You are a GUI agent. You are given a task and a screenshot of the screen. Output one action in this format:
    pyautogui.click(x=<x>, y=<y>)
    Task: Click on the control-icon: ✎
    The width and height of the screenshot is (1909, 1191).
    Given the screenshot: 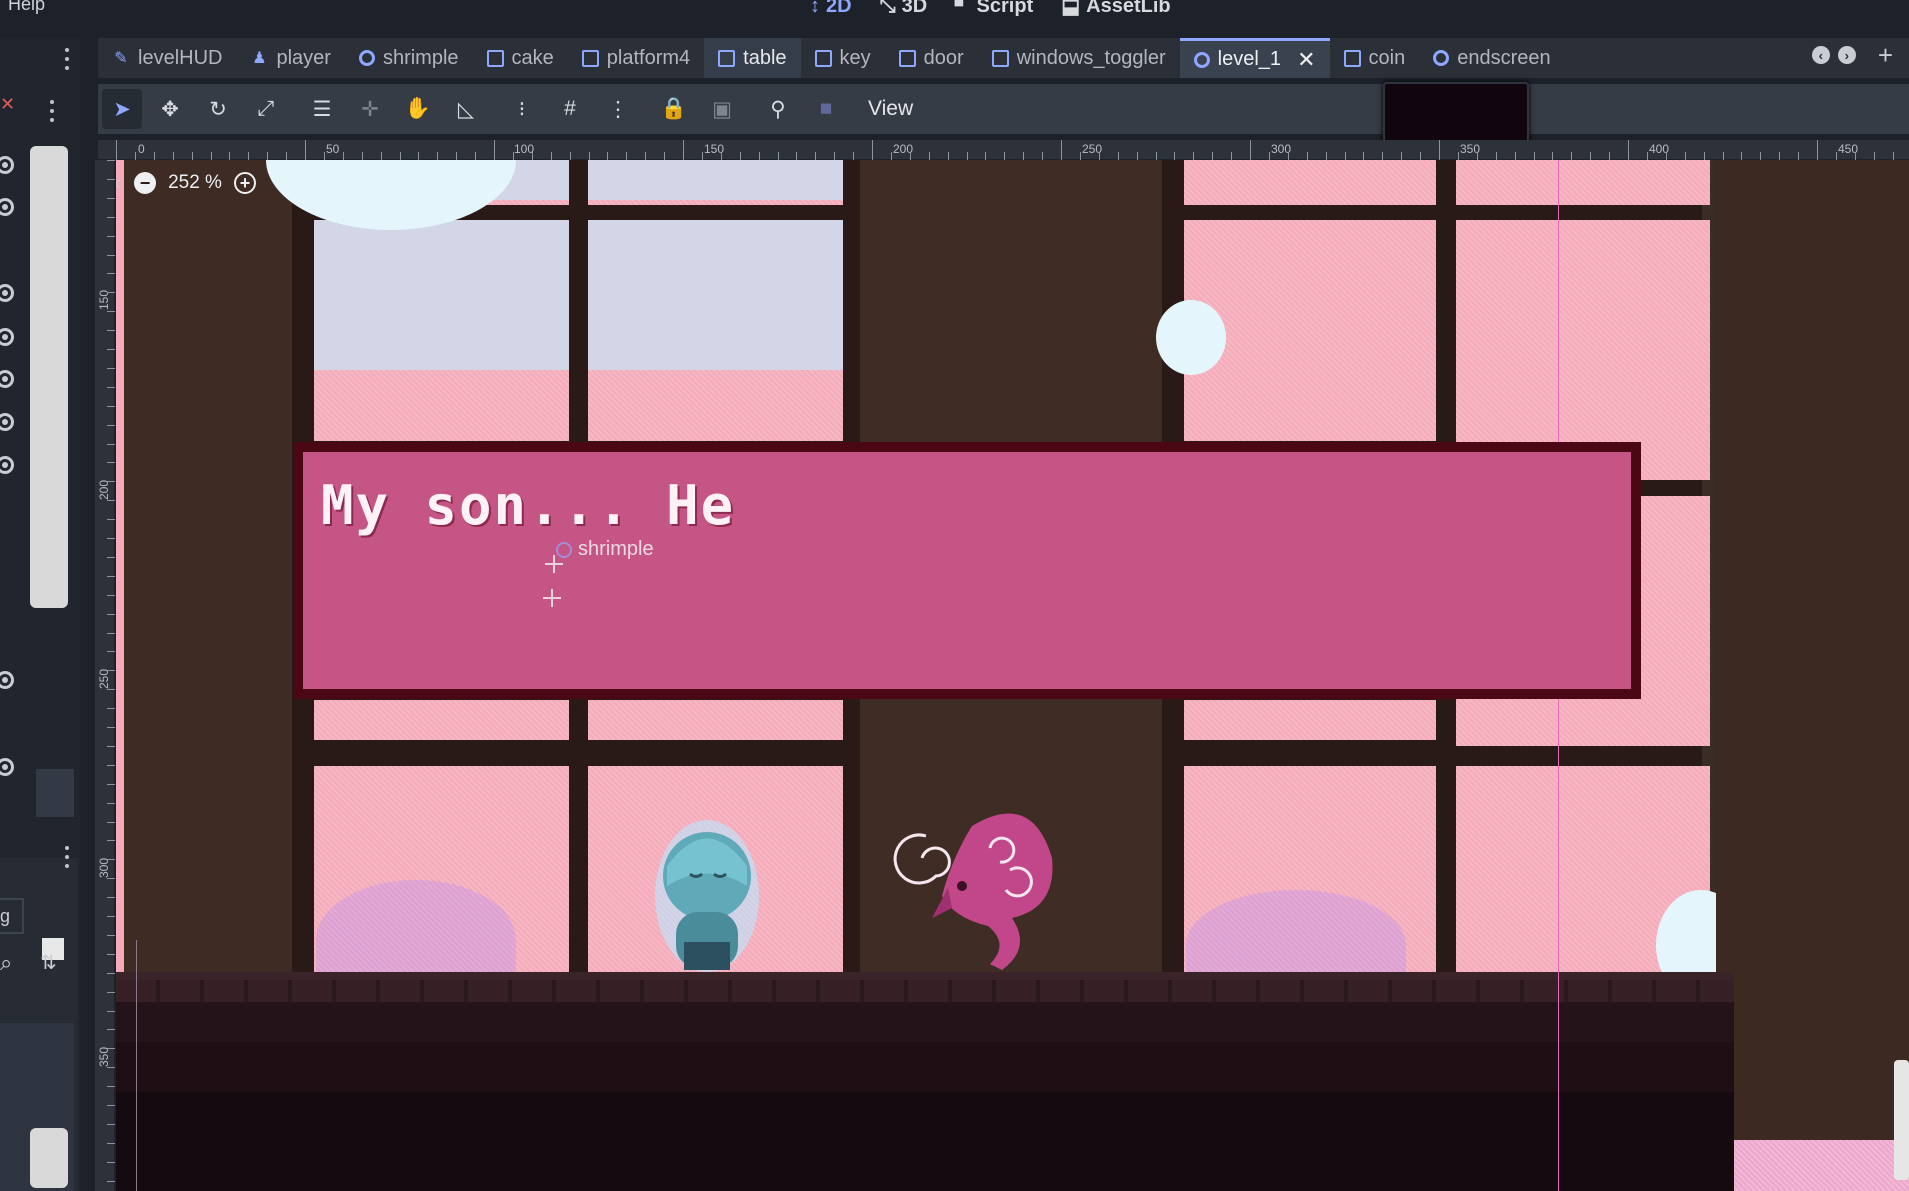 What is the action you would take?
    pyautogui.click(x=121, y=58)
    